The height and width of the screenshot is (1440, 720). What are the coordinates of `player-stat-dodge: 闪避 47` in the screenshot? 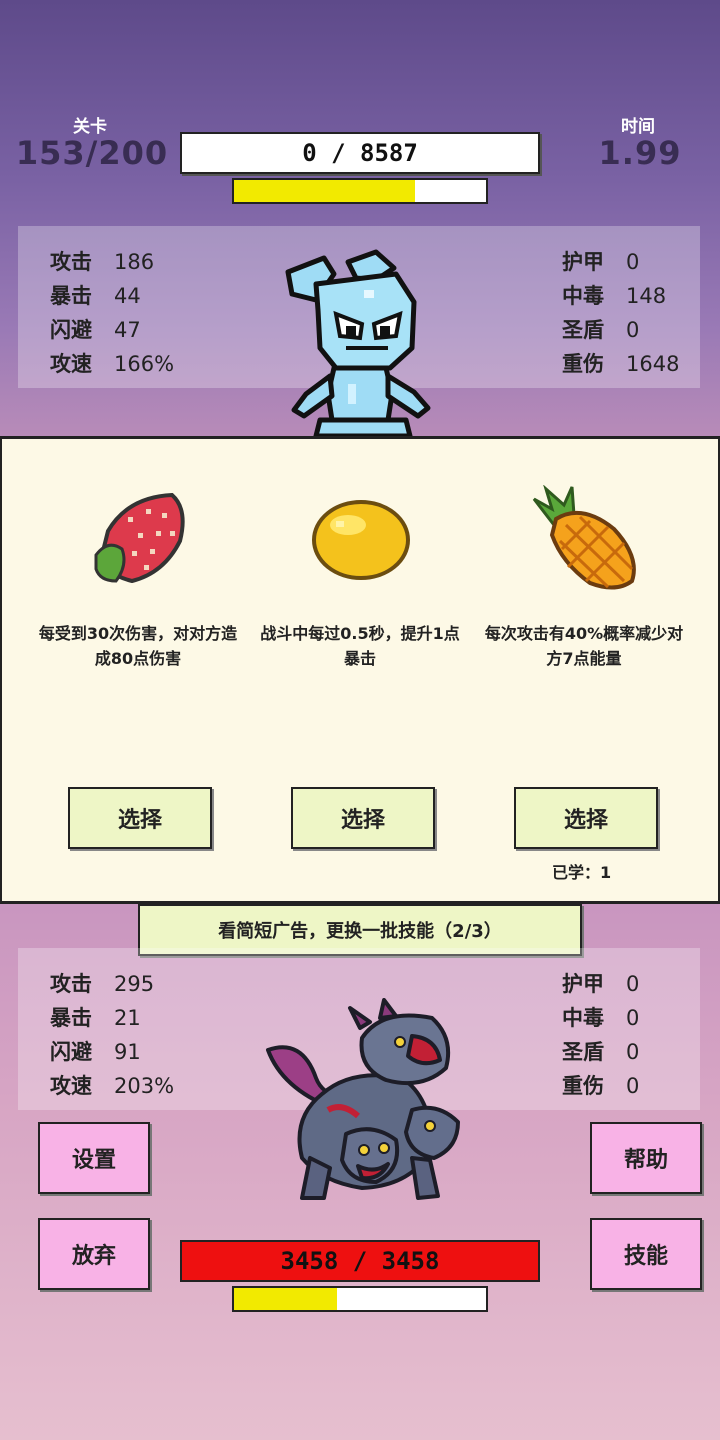 It's located at (95, 330).